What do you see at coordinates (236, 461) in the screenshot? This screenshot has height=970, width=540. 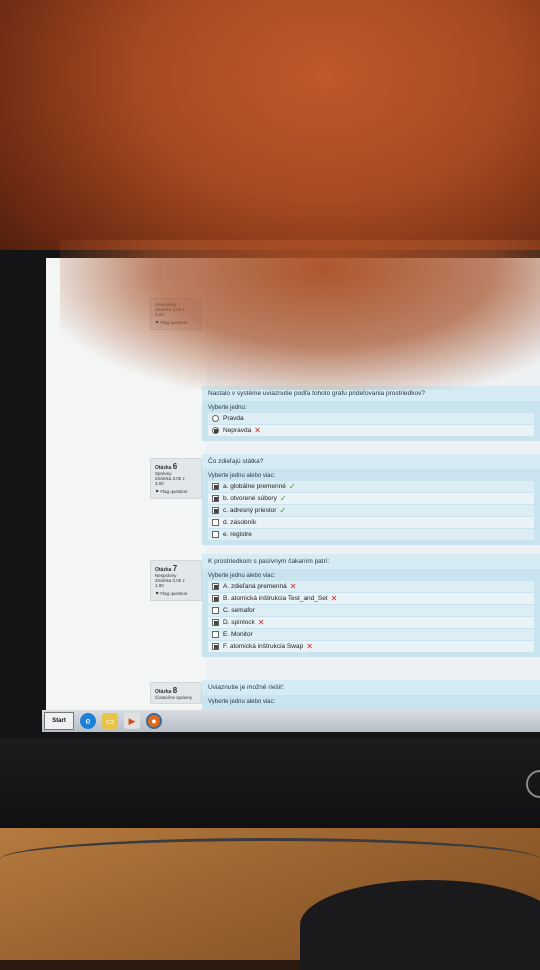 I see `question-text: Čo zdieľajú státka?` at bounding box center [236, 461].